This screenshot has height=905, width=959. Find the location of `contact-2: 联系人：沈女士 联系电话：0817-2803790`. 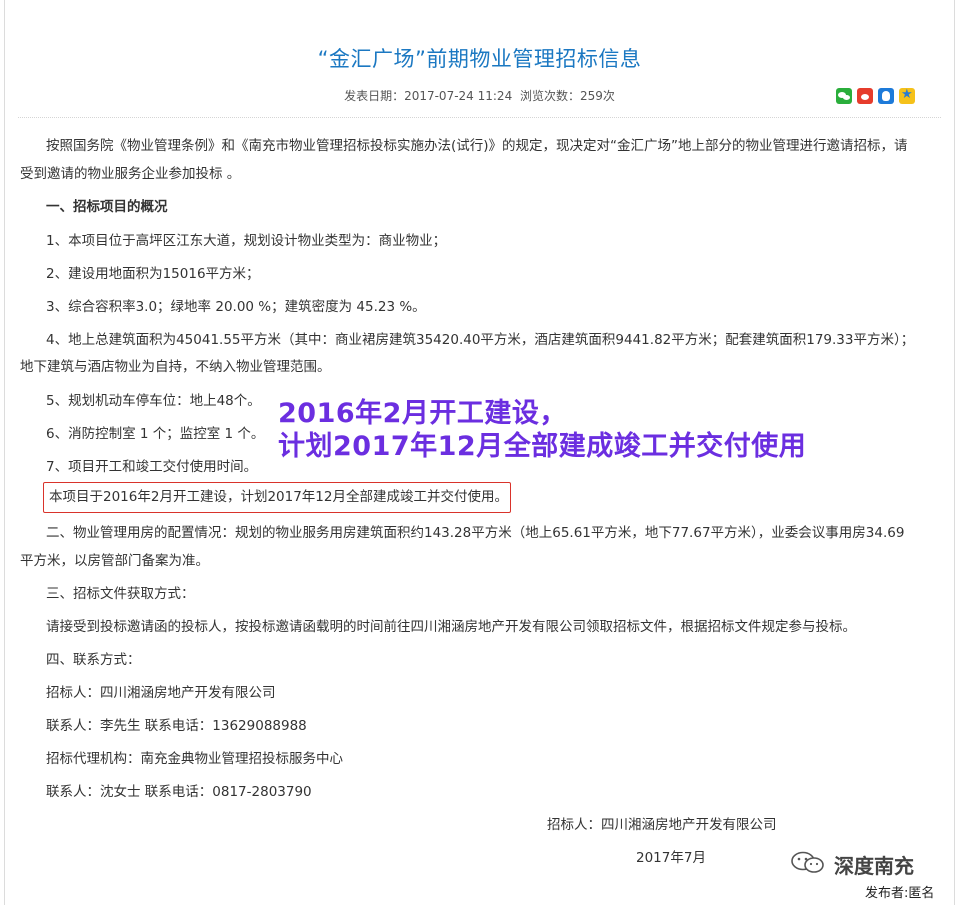

contact-2: 联系人：沈女士 联系电话：0817-2803790 is located at coordinates (179, 792).